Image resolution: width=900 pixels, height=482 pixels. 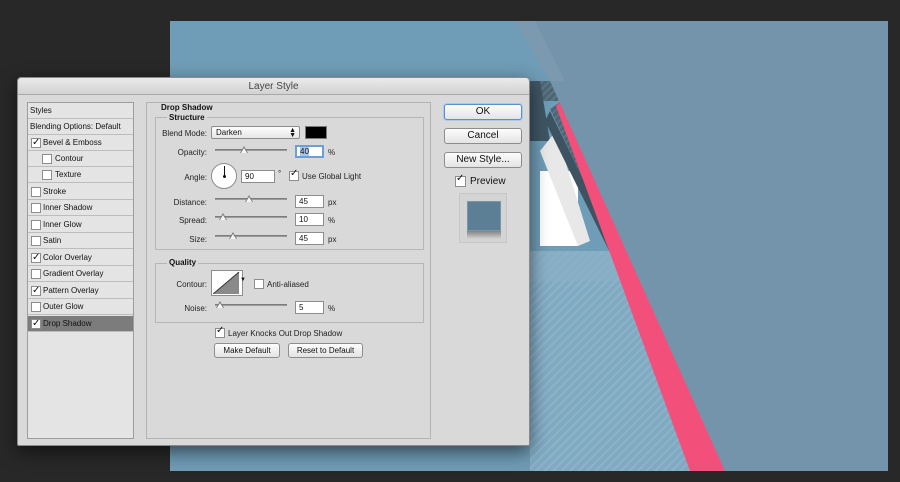 What do you see at coordinates (55, 191) in the screenshot?
I see `style-label: Stroke` at bounding box center [55, 191].